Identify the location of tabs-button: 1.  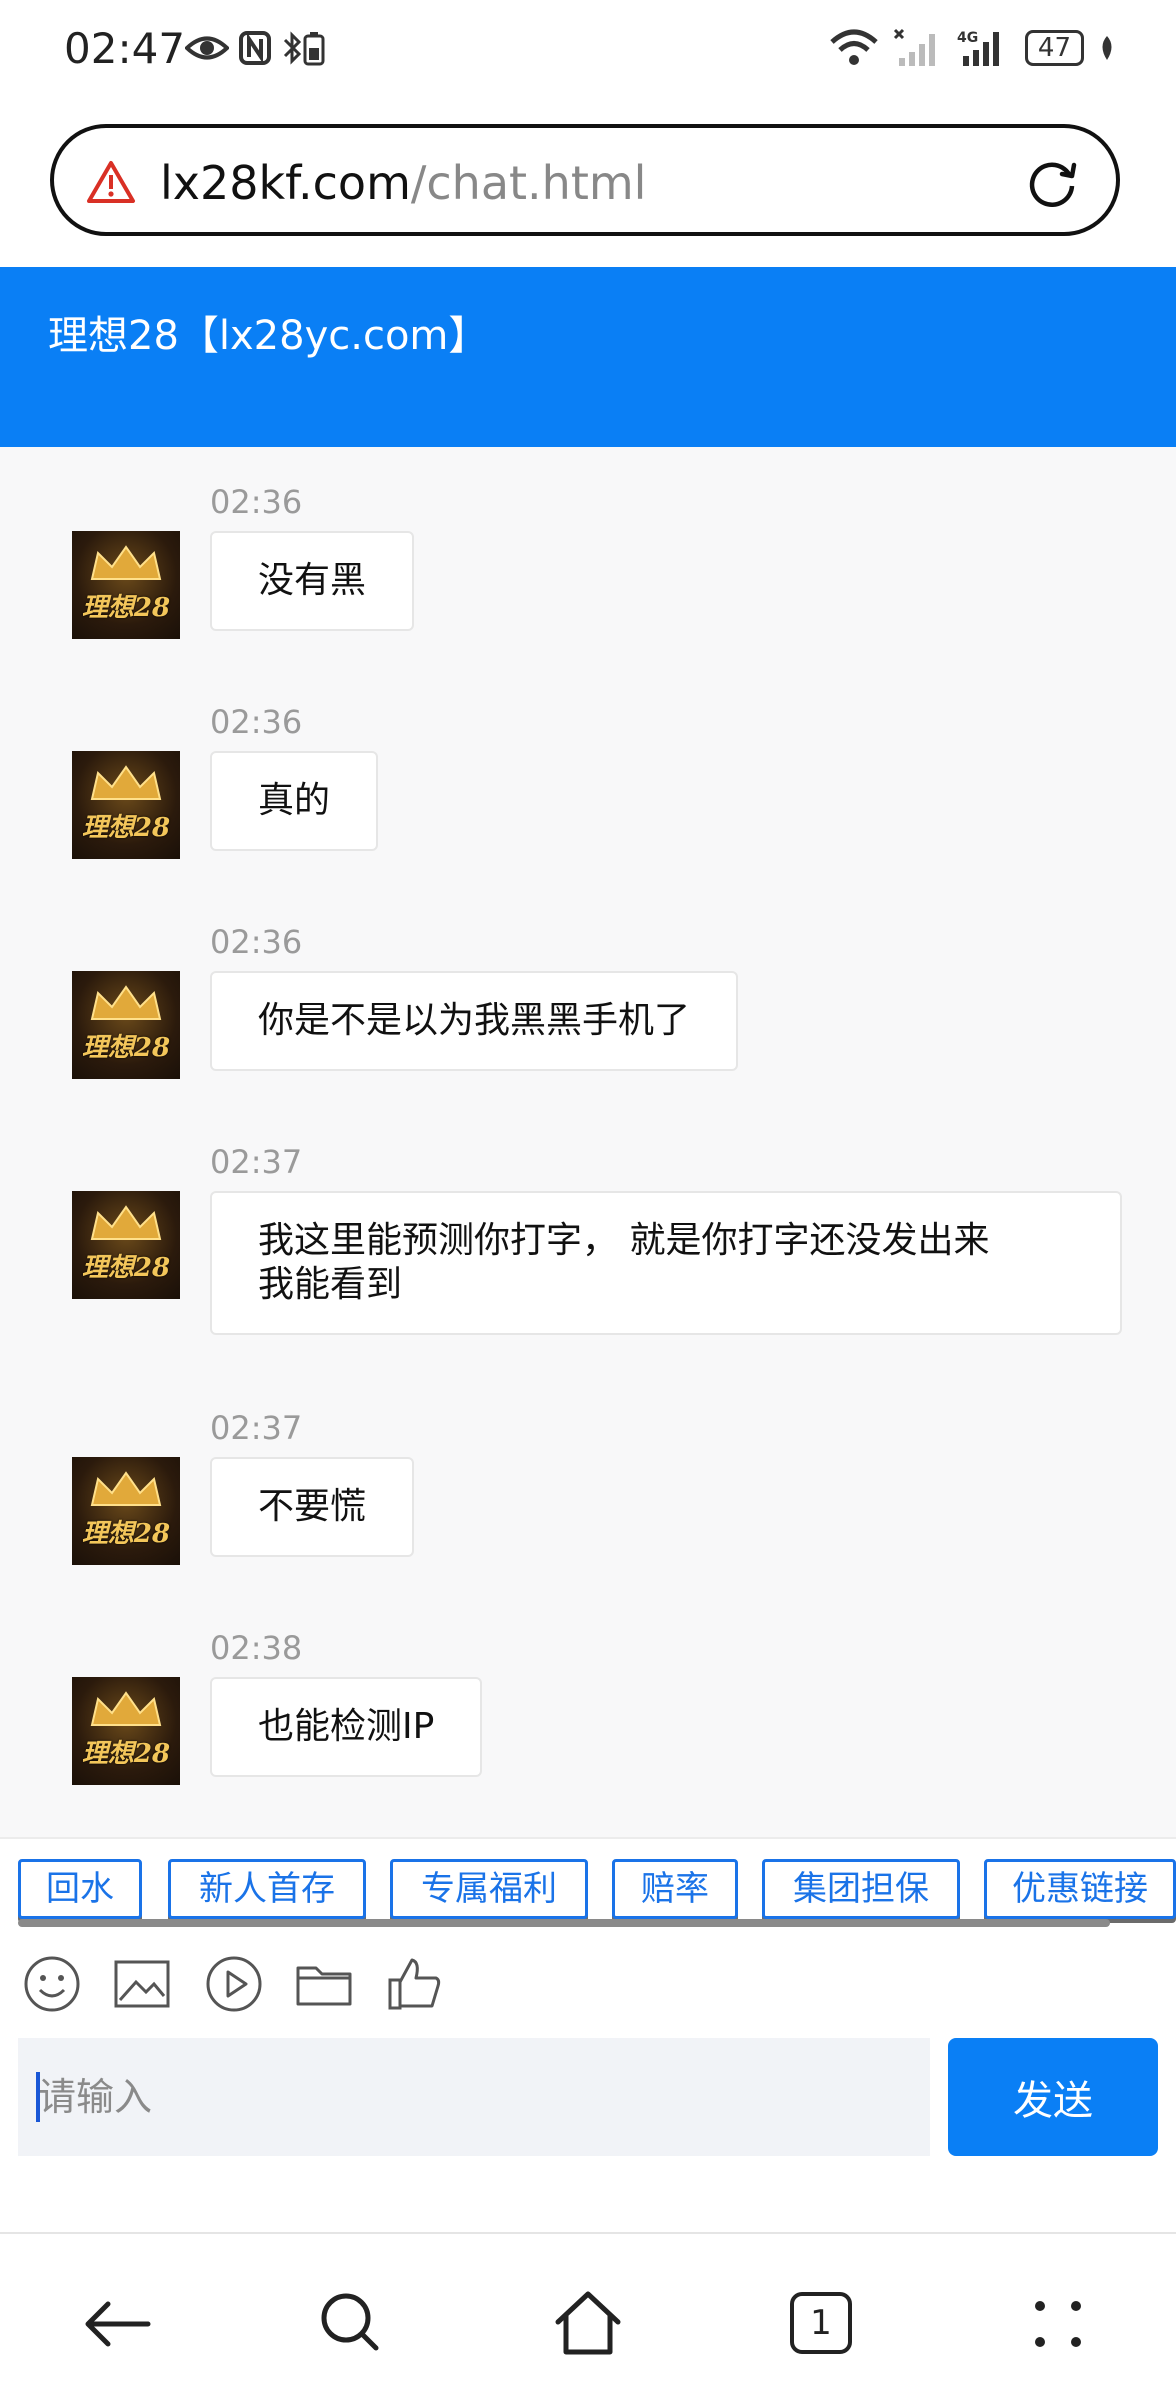
(830, 2332).